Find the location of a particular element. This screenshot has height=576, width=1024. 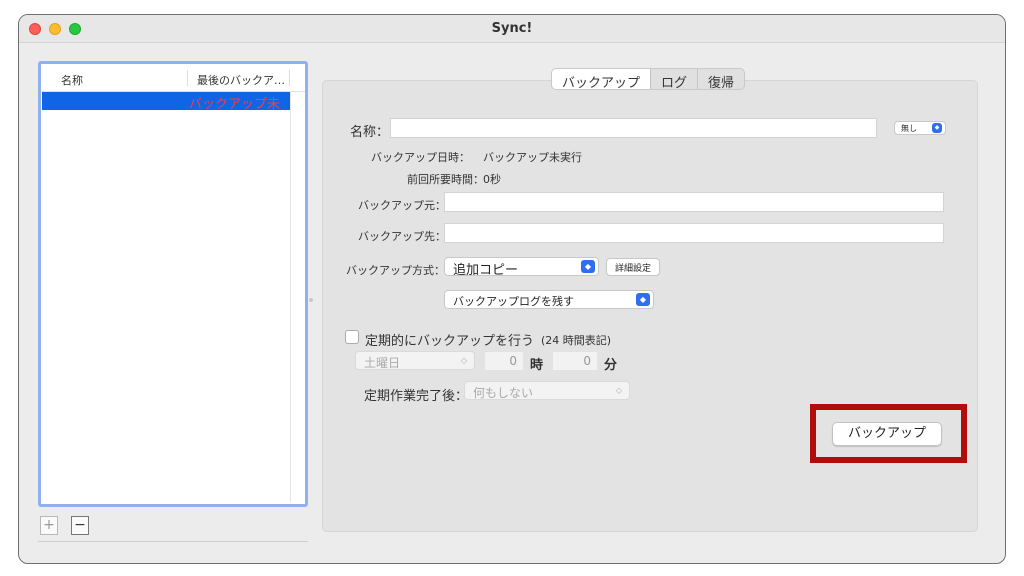

backup-datetime-value: バックアップ未実行 is located at coordinates (532, 157).